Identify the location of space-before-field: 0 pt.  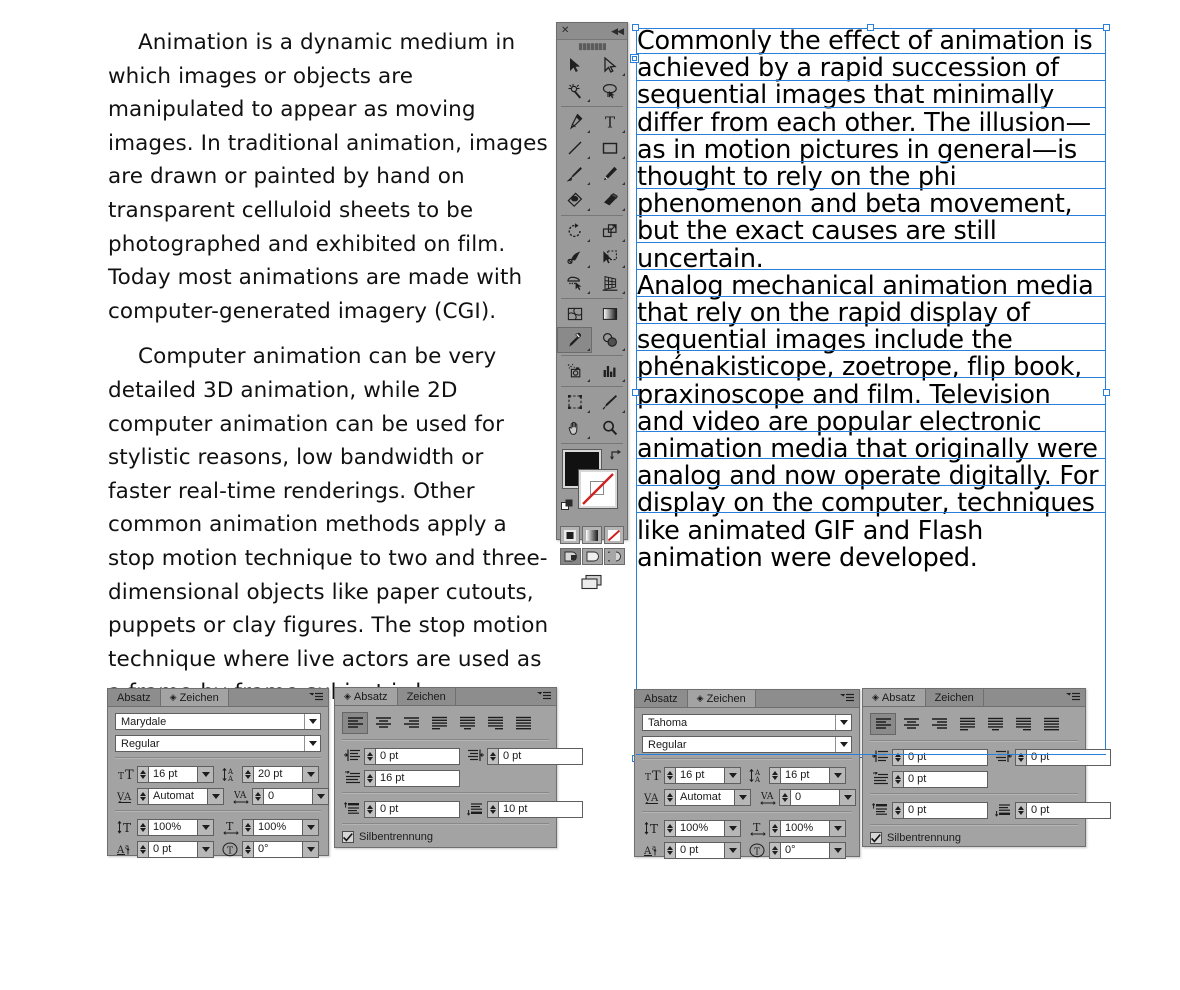
(929, 810).